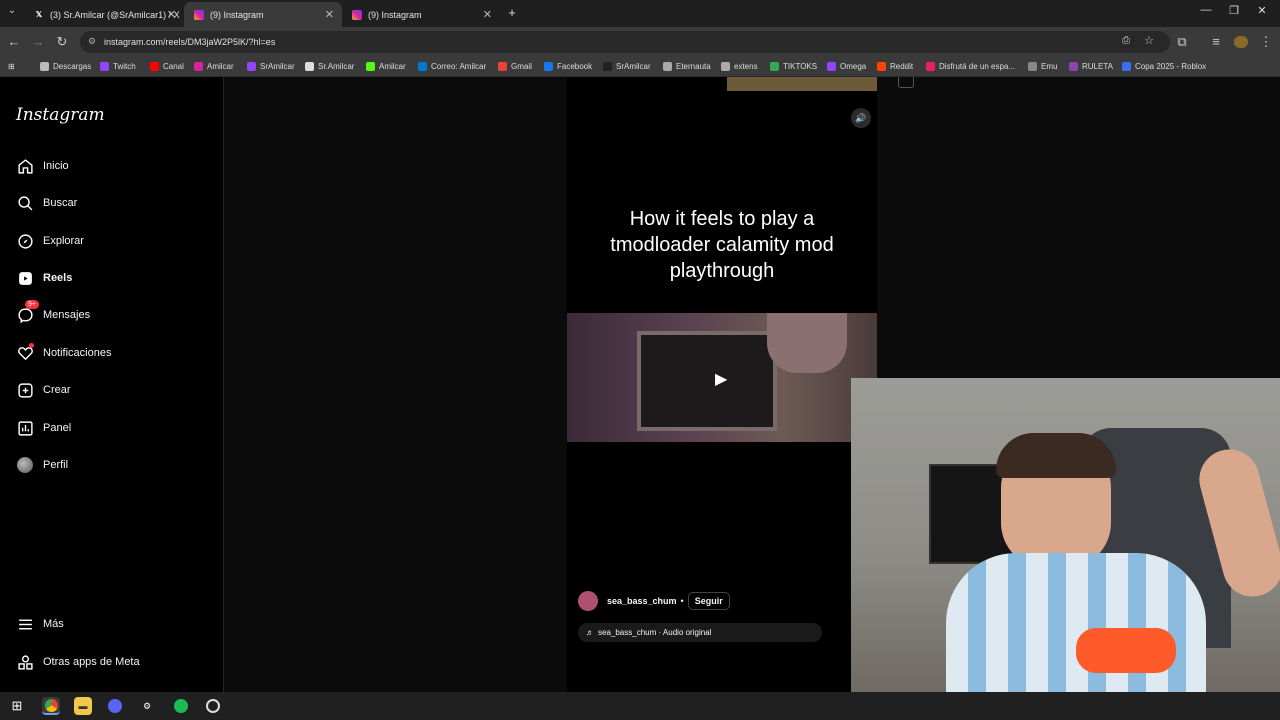 The width and height of the screenshot is (1280, 720). What do you see at coordinates (422, 66) in the screenshot?
I see `outlook-icon` at bounding box center [422, 66].